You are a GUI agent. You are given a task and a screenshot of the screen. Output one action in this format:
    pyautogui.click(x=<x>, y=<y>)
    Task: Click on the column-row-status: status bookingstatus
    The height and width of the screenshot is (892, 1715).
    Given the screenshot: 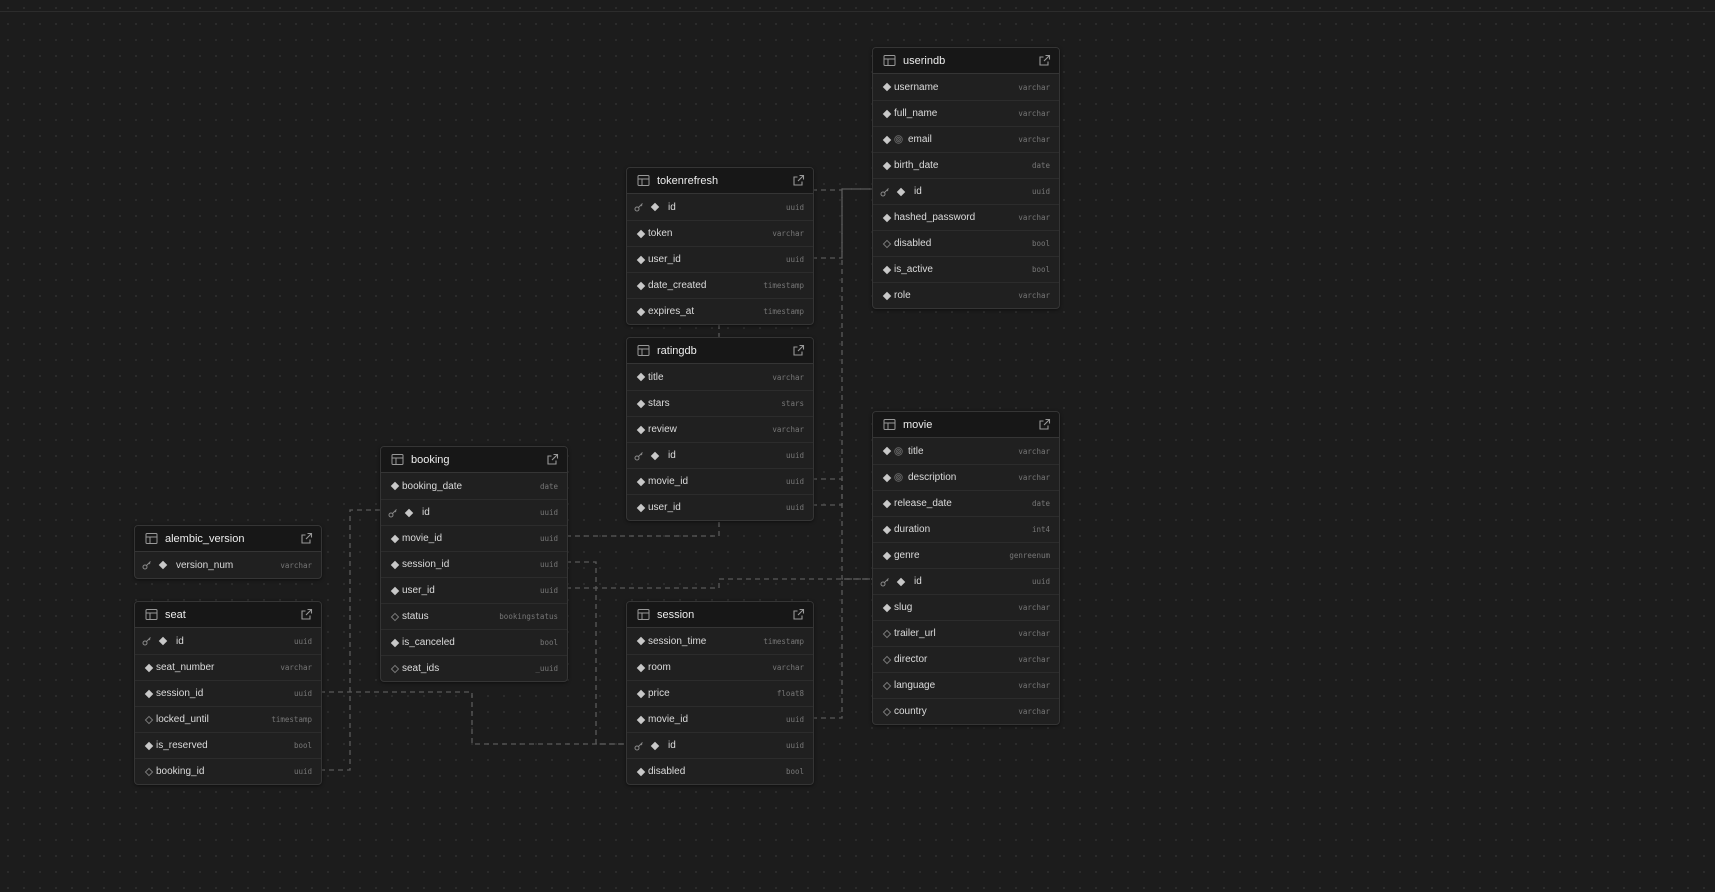 What is the action you would take?
    pyautogui.click(x=474, y=616)
    